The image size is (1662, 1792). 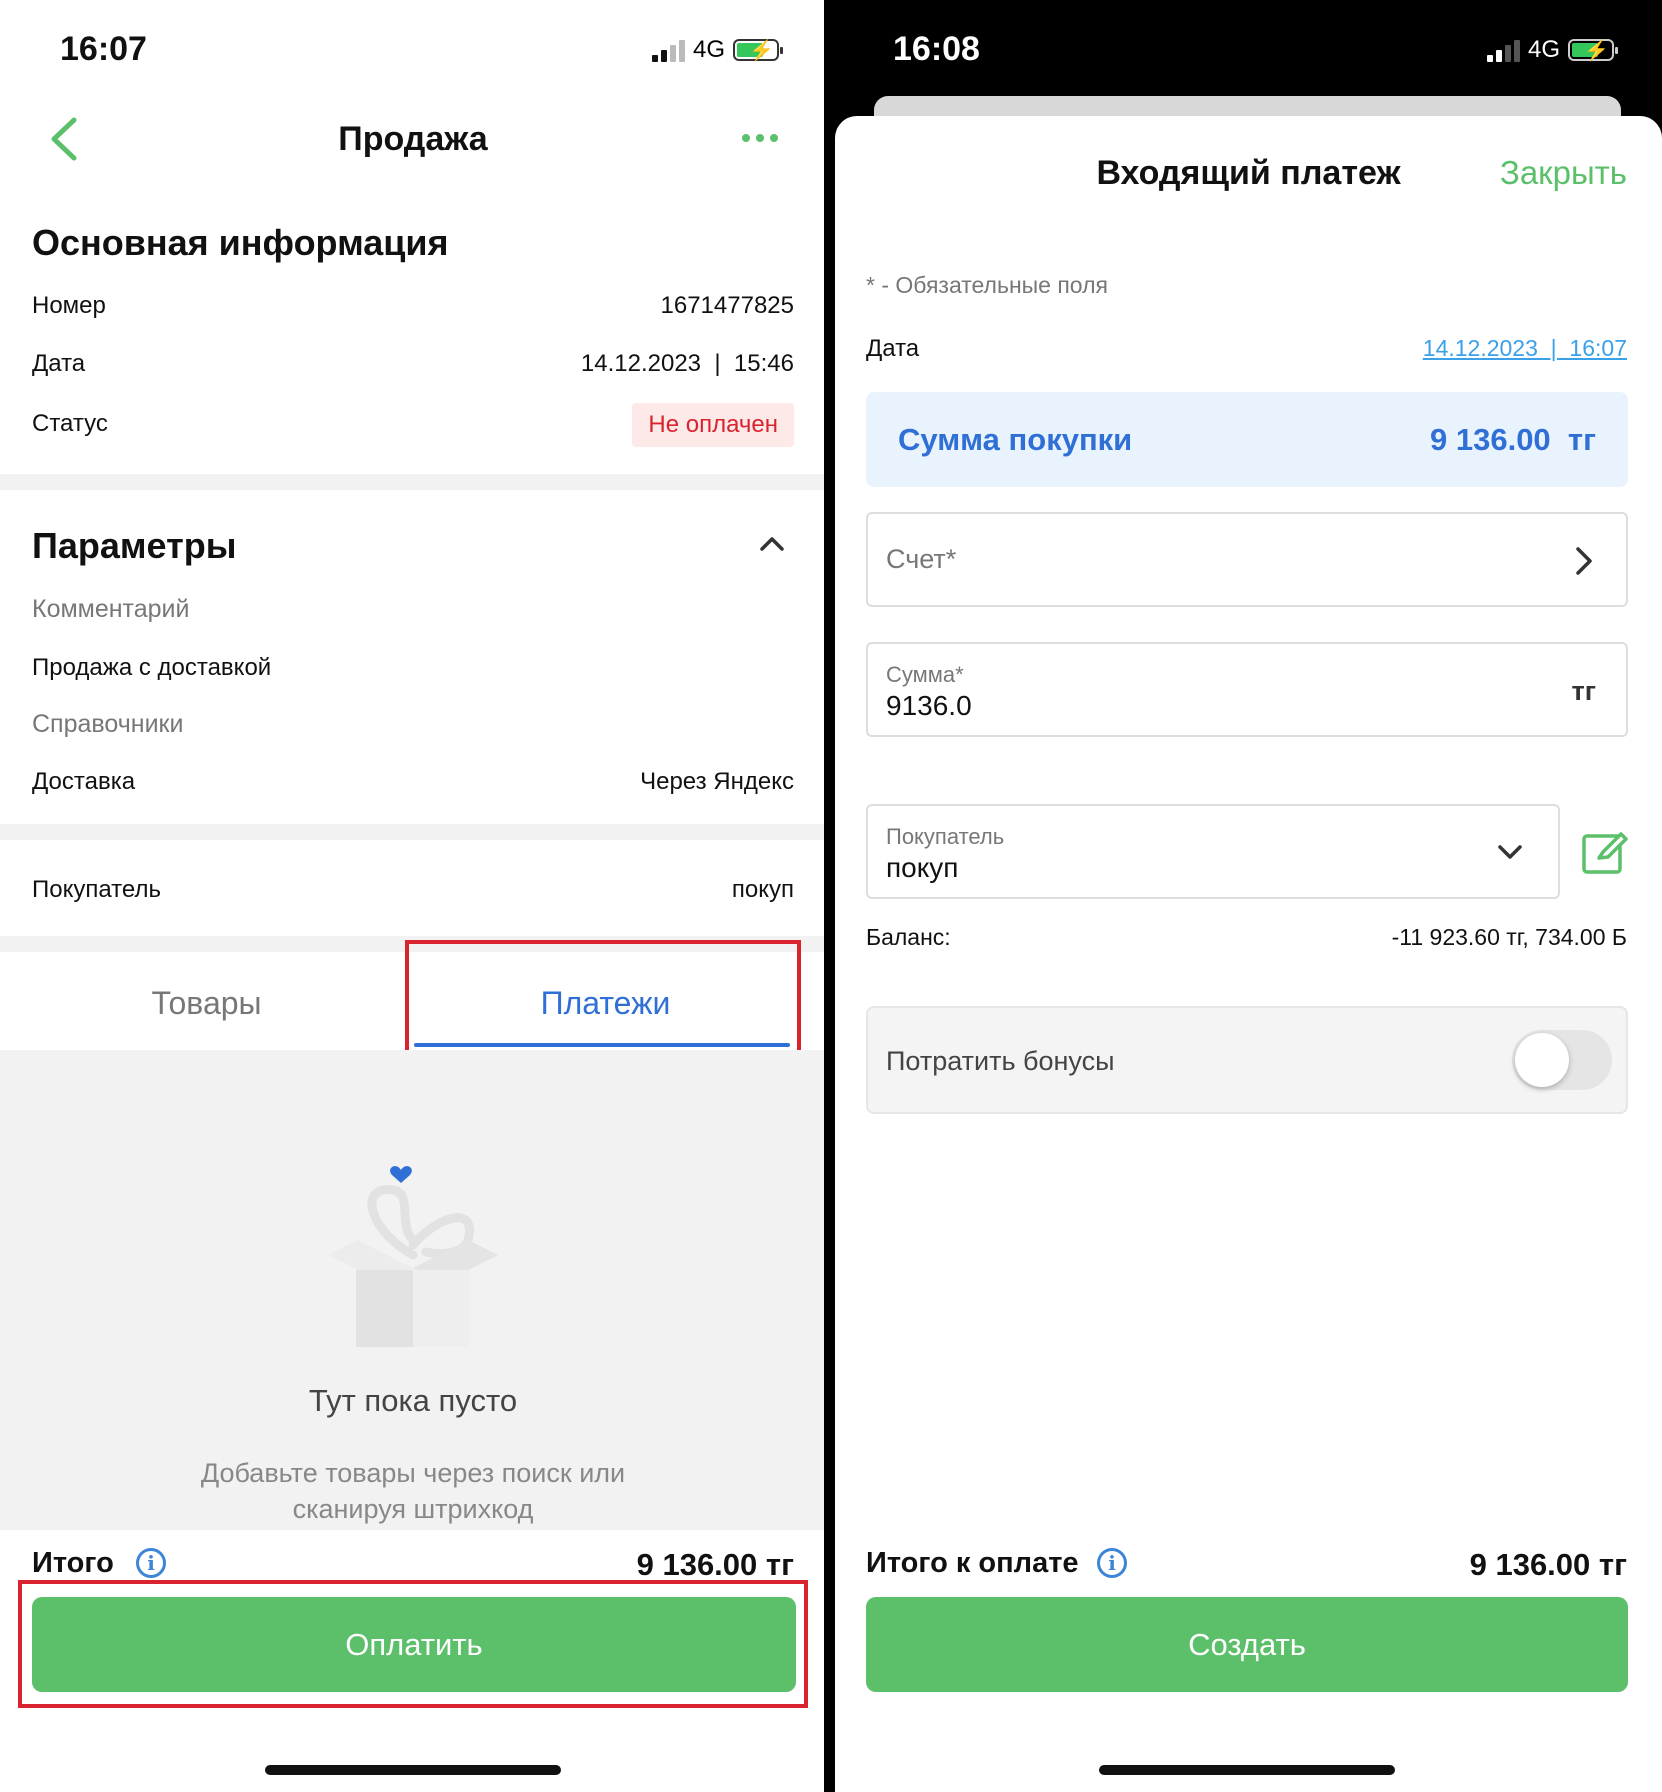 What do you see at coordinates (69, 305) in the screenshot?
I see `number-label: Номер` at bounding box center [69, 305].